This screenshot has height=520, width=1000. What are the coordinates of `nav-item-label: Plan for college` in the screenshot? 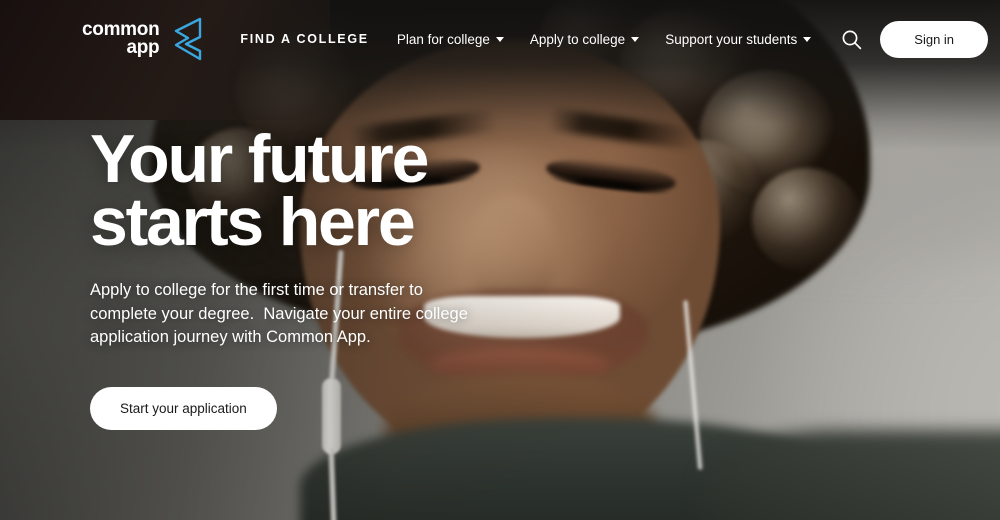 It's located at (443, 39).